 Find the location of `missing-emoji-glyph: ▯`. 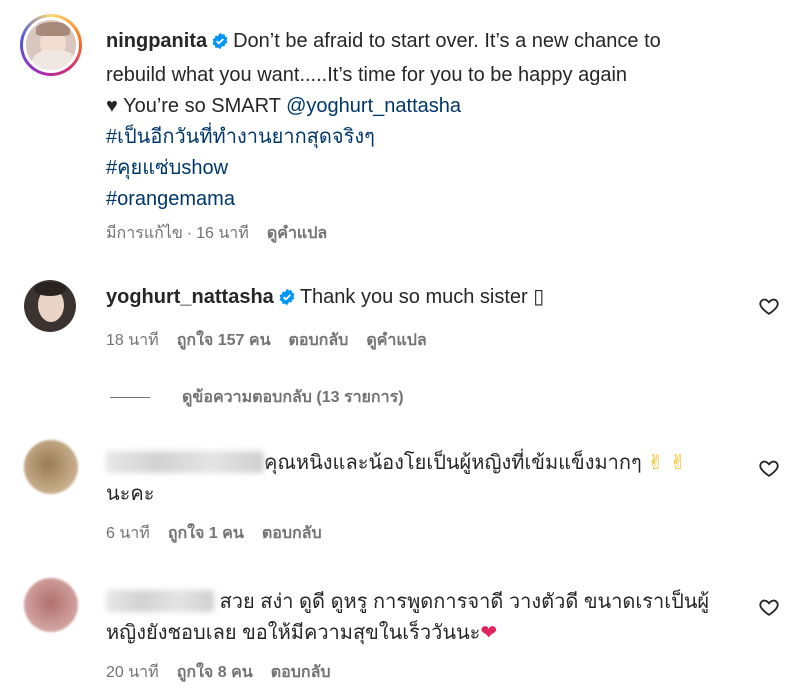

missing-emoji-glyph: ▯ is located at coordinates (539, 297).